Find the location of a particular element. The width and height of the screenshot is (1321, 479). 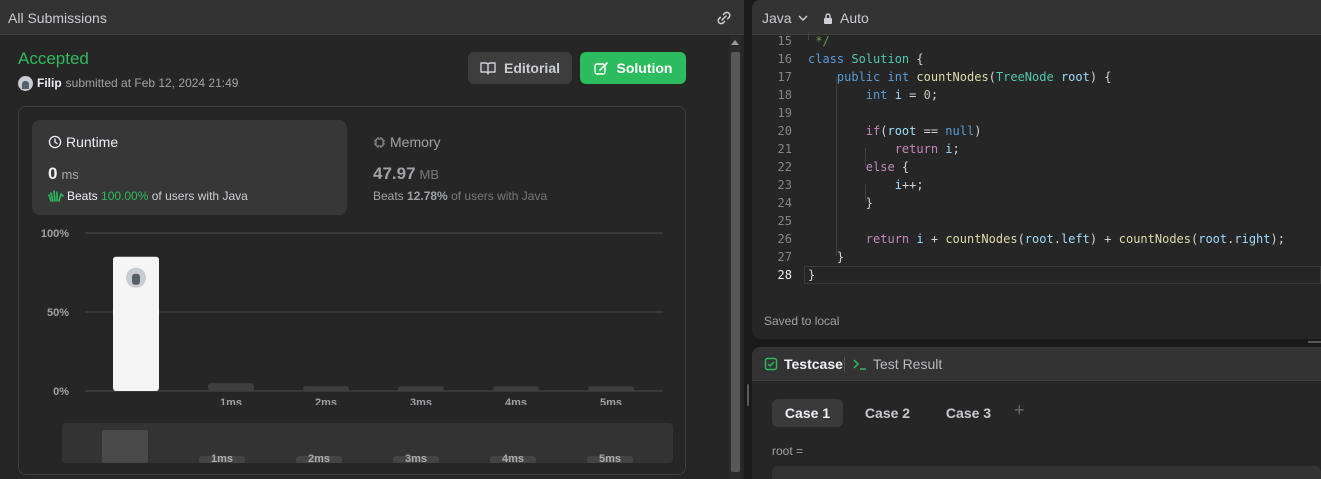

code-line: 20 if(root == null) is located at coordinates (1036, 131).